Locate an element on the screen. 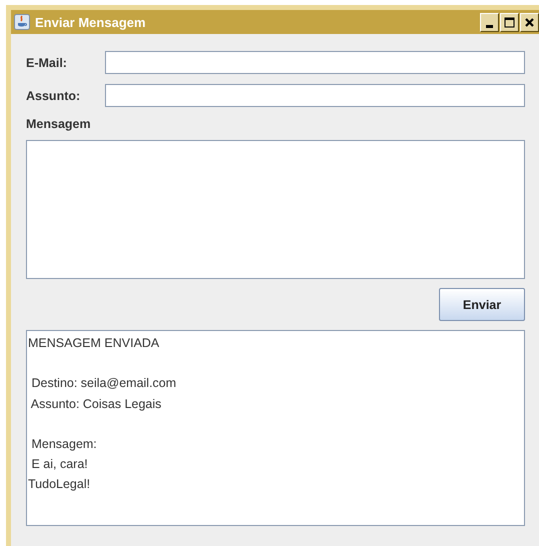 The width and height of the screenshot is (539, 546). close-icon is located at coordinates (529, 22).